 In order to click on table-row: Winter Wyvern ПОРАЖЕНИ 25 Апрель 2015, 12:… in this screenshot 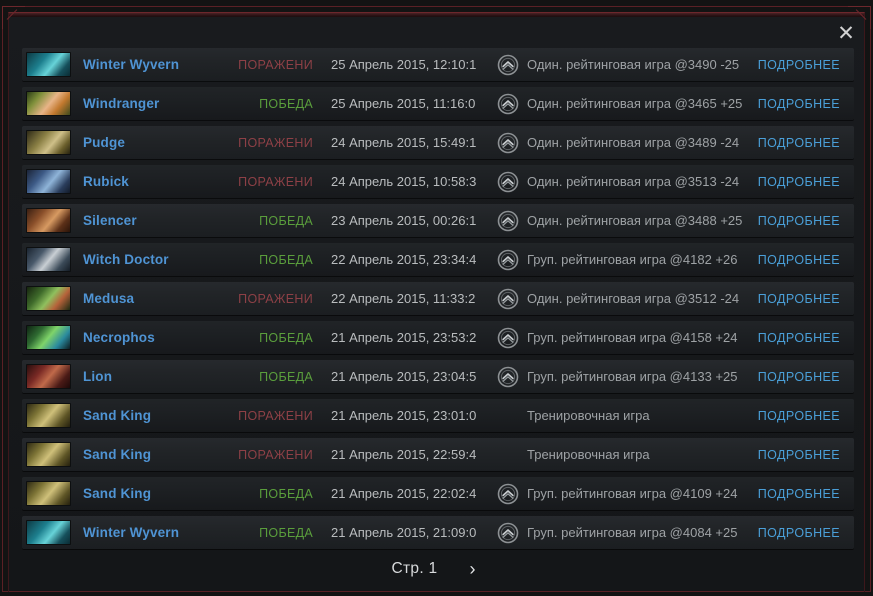, I will do `click(438, 64)`.